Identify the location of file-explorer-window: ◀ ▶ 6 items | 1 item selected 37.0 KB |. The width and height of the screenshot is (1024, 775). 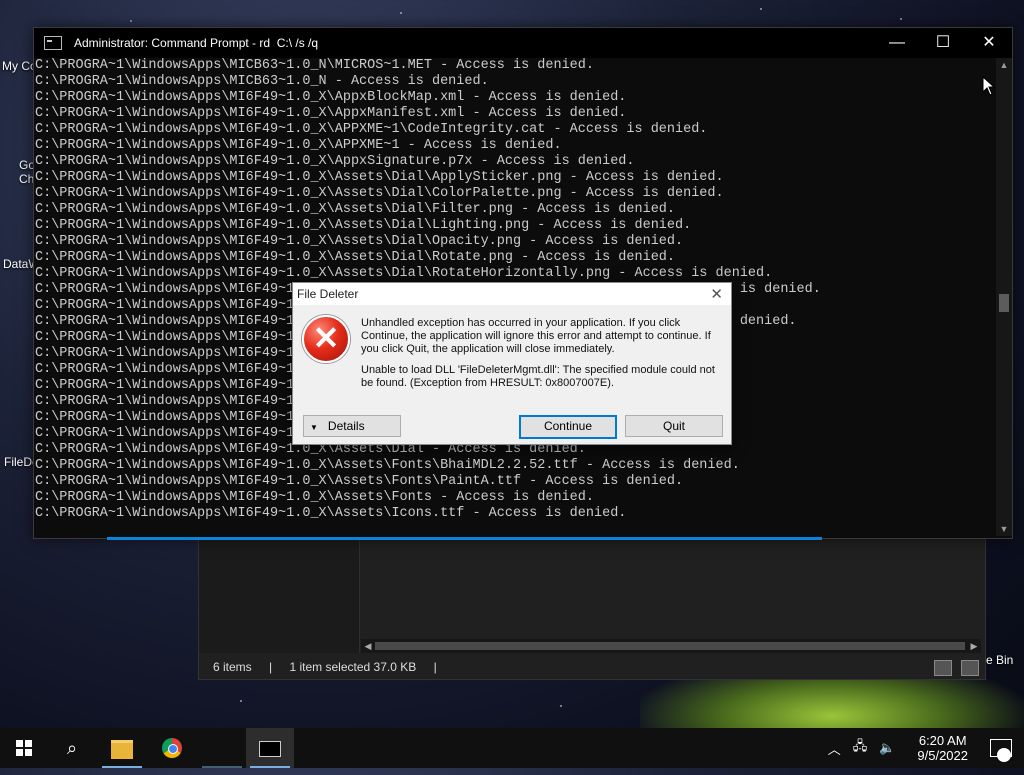
(592, 609).